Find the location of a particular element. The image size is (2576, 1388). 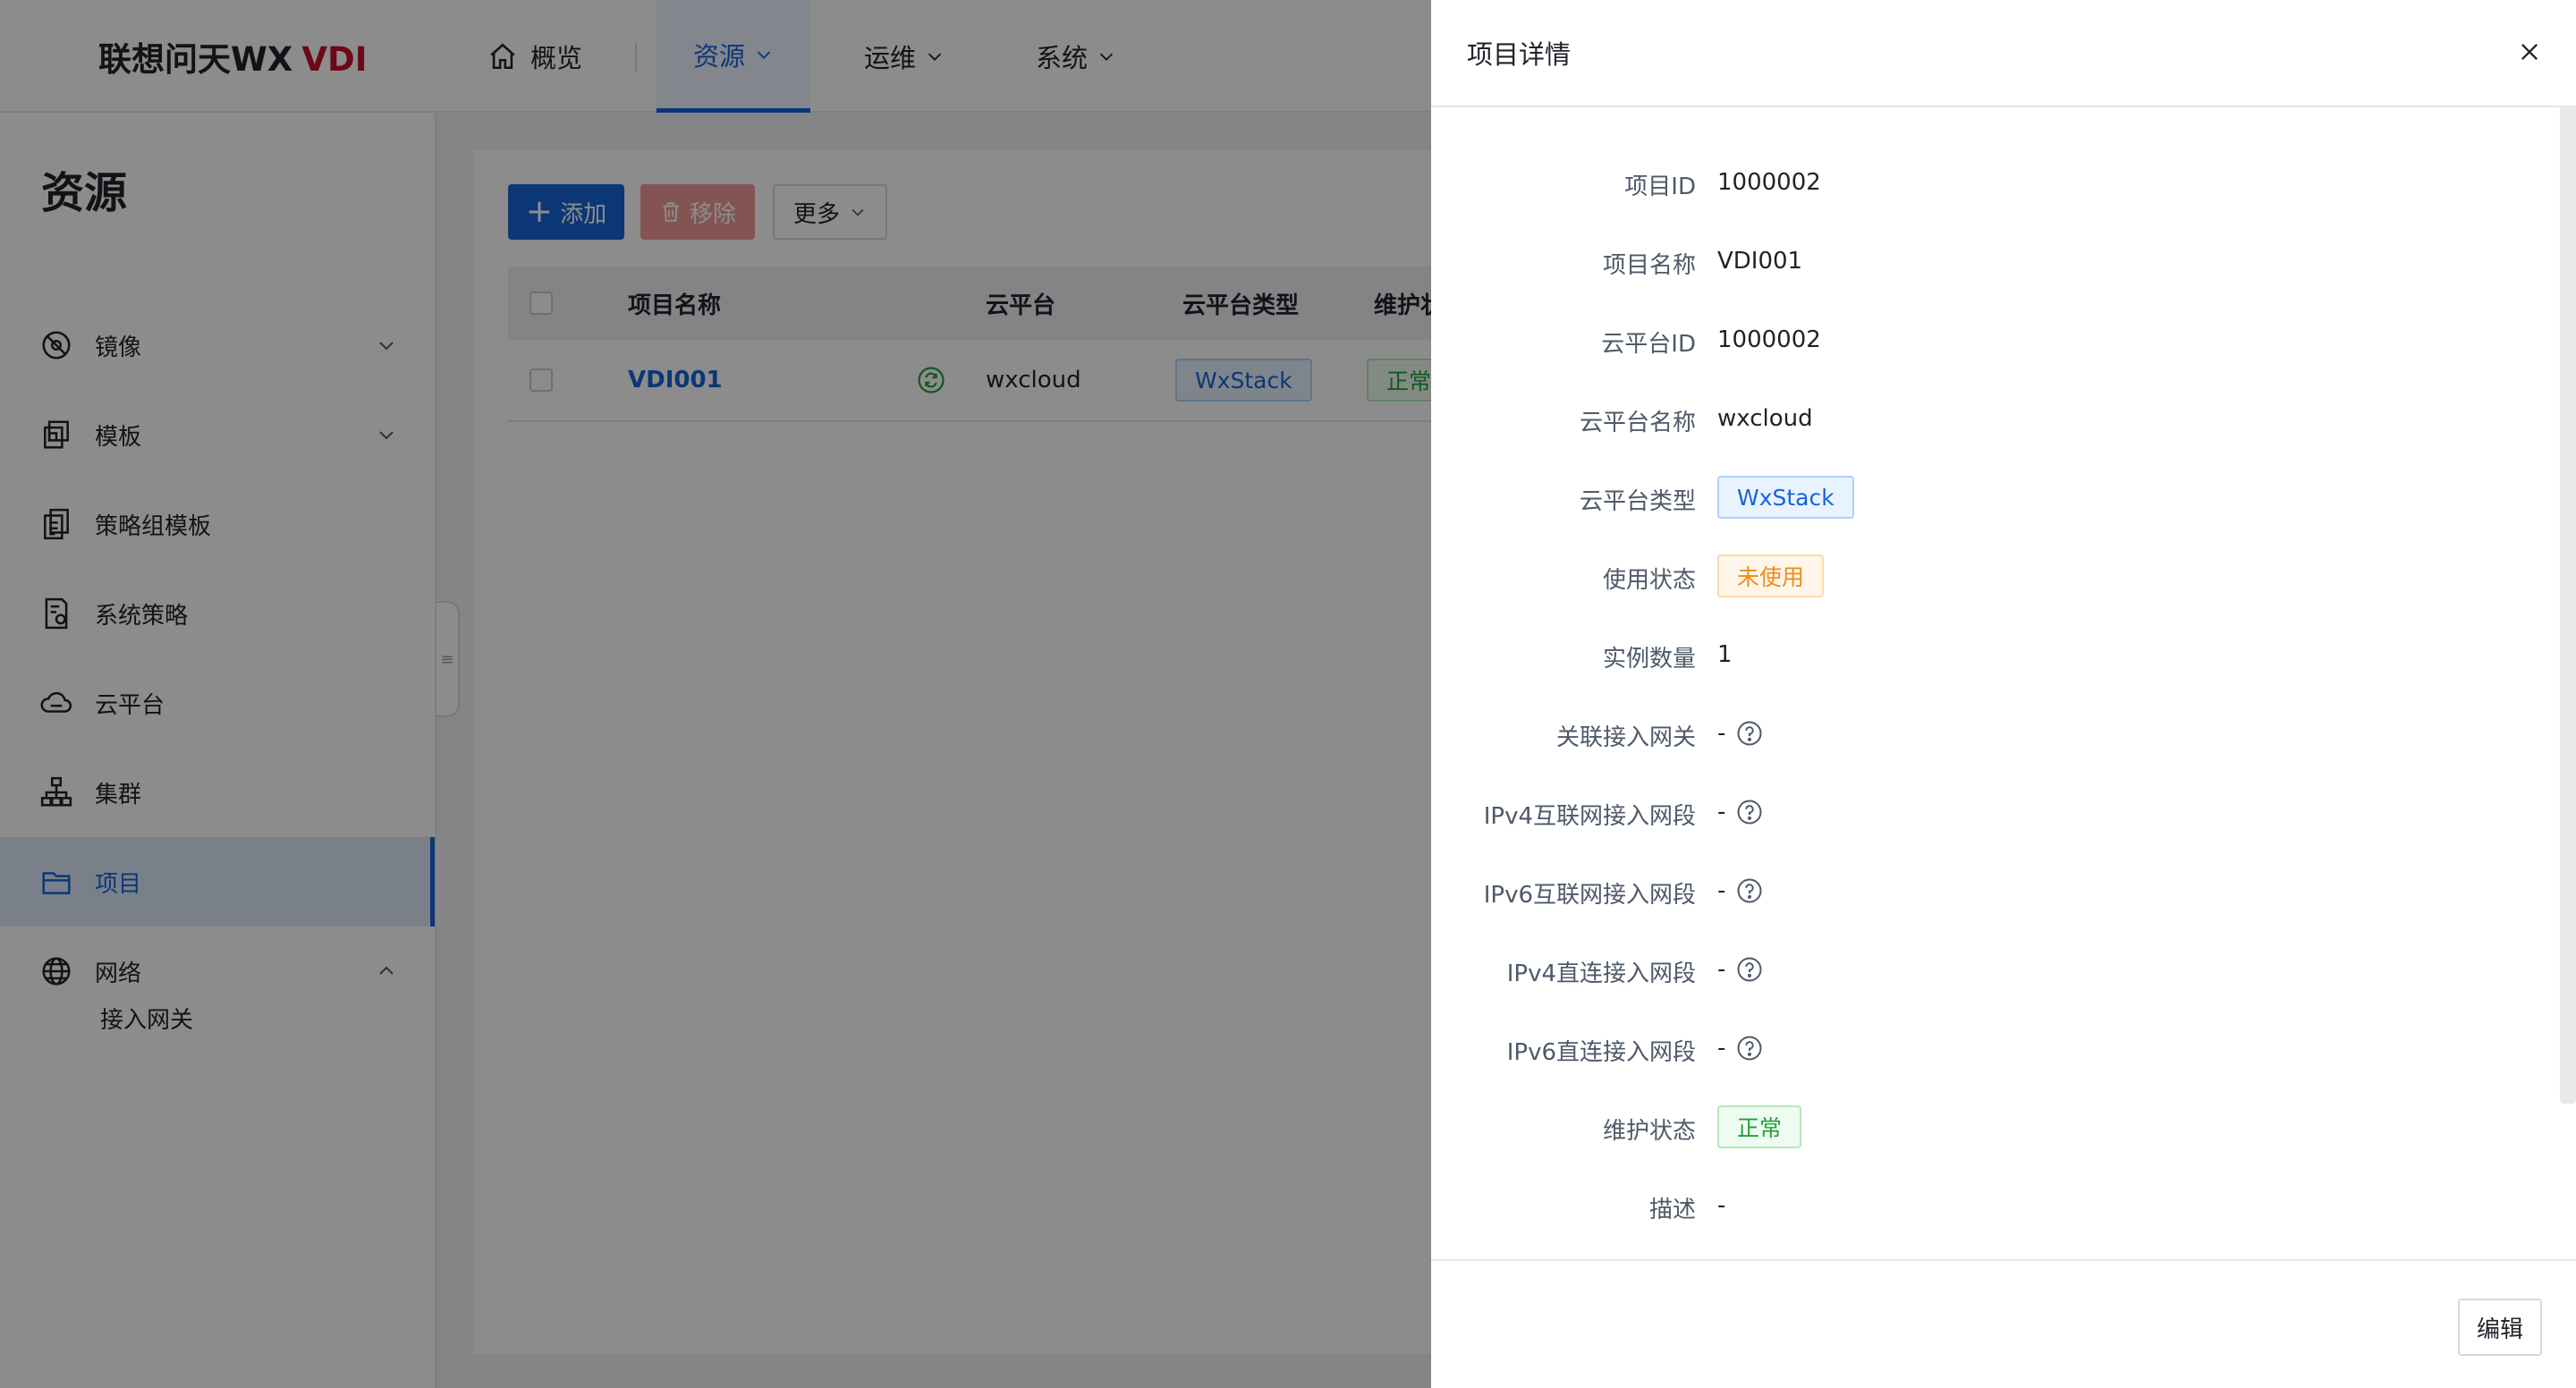

field-label: 云平台ID is located at coordinates (1648, 344).